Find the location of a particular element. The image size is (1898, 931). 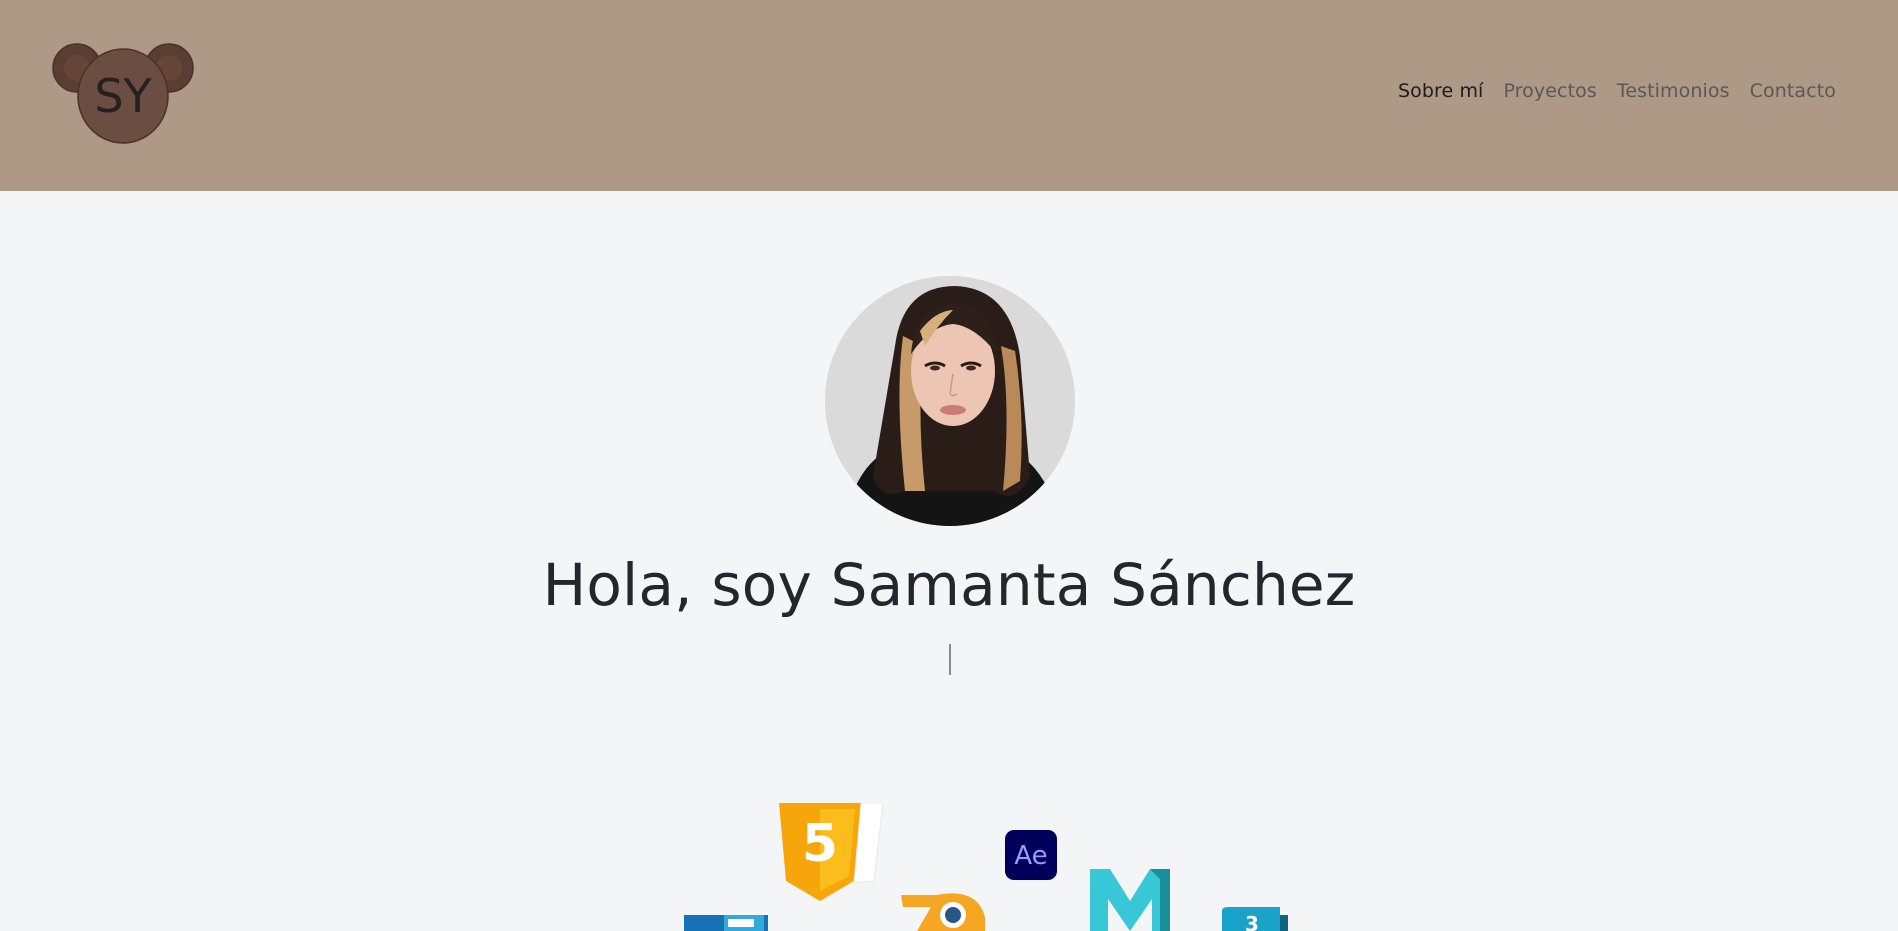

svg-text: SY is located at coordinates (123, 96).